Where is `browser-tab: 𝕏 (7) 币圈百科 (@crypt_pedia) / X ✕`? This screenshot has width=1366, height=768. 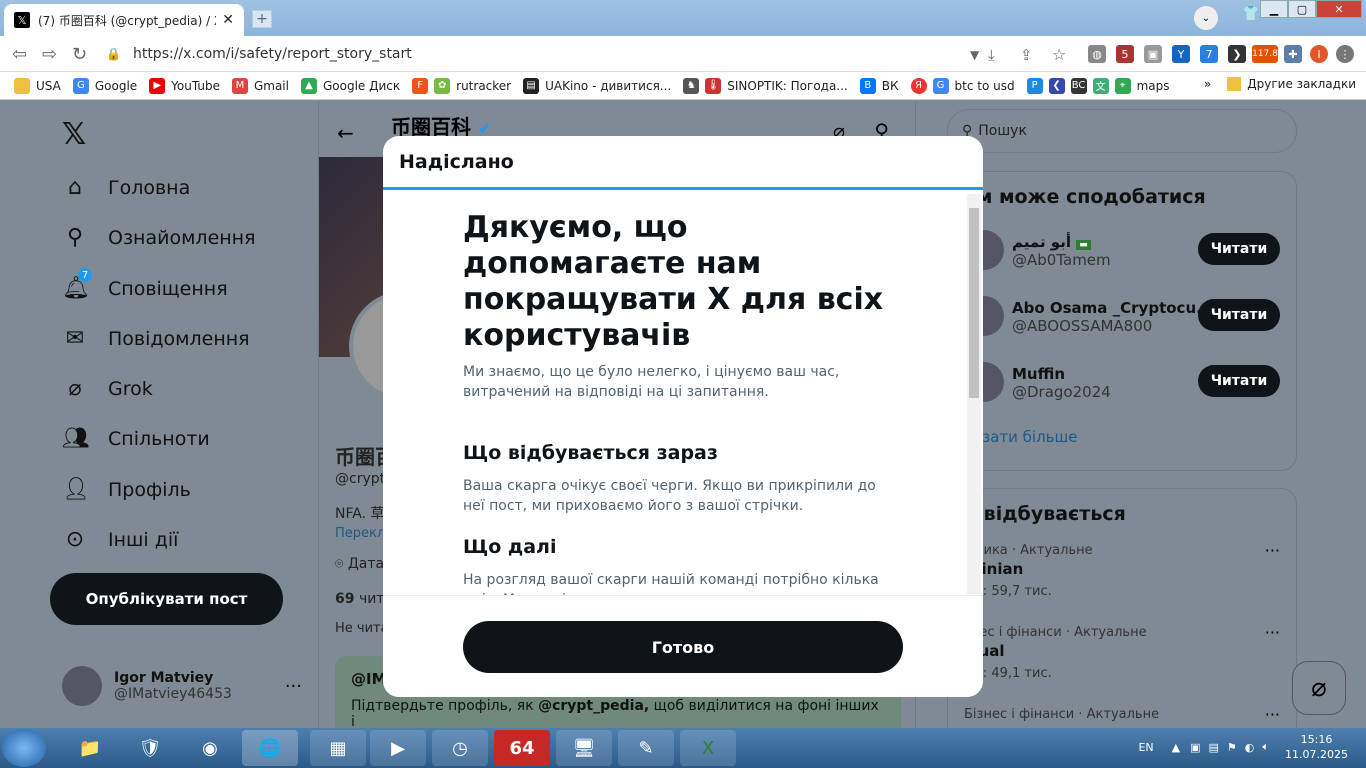 browser-tab: 𝕏 (7) 币圈百科 (@crypt_pedia) / X ✕ is located at coordinates (124, 20).